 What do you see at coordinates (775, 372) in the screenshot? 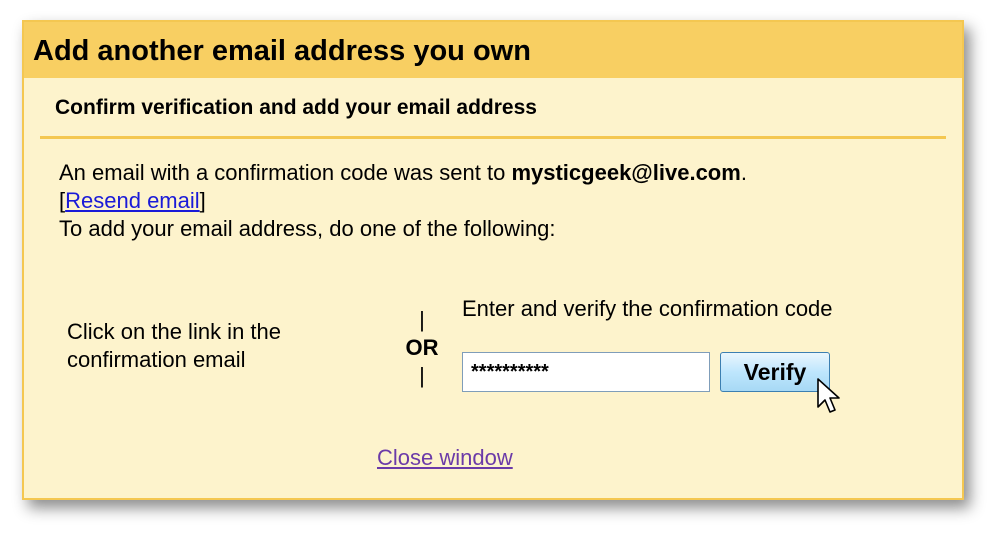
I see `verify-button: Verify` at bounding box center [775, 372].